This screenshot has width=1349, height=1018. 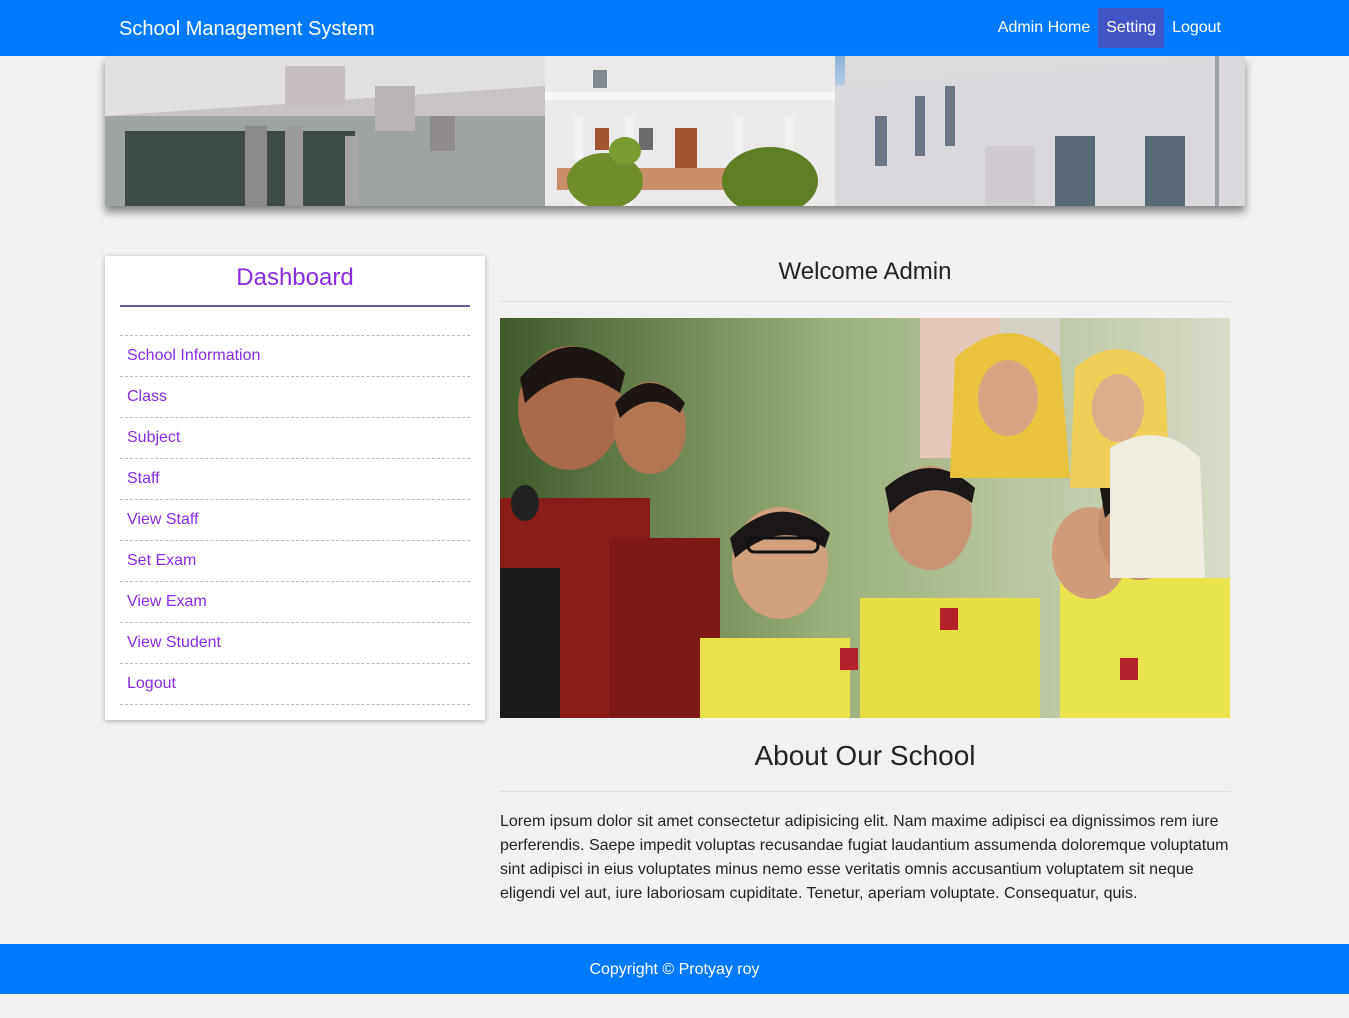 What do you see at coordinates (295, 479) in the screenshot?
I see `sidebar-item-staff: Staff` at bounding box center [295, 479].